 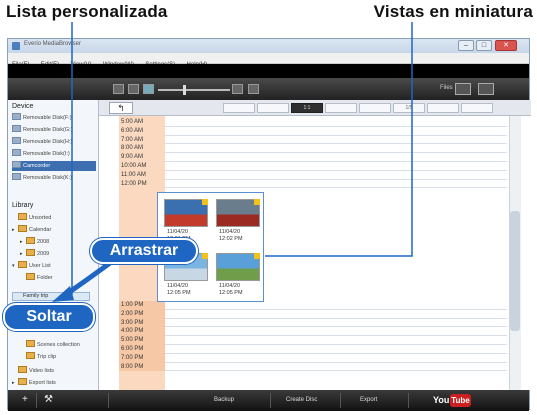 I want to click on thumbnail-caption: 11/04/20 12:05 PM, so click(x=179, y=289).